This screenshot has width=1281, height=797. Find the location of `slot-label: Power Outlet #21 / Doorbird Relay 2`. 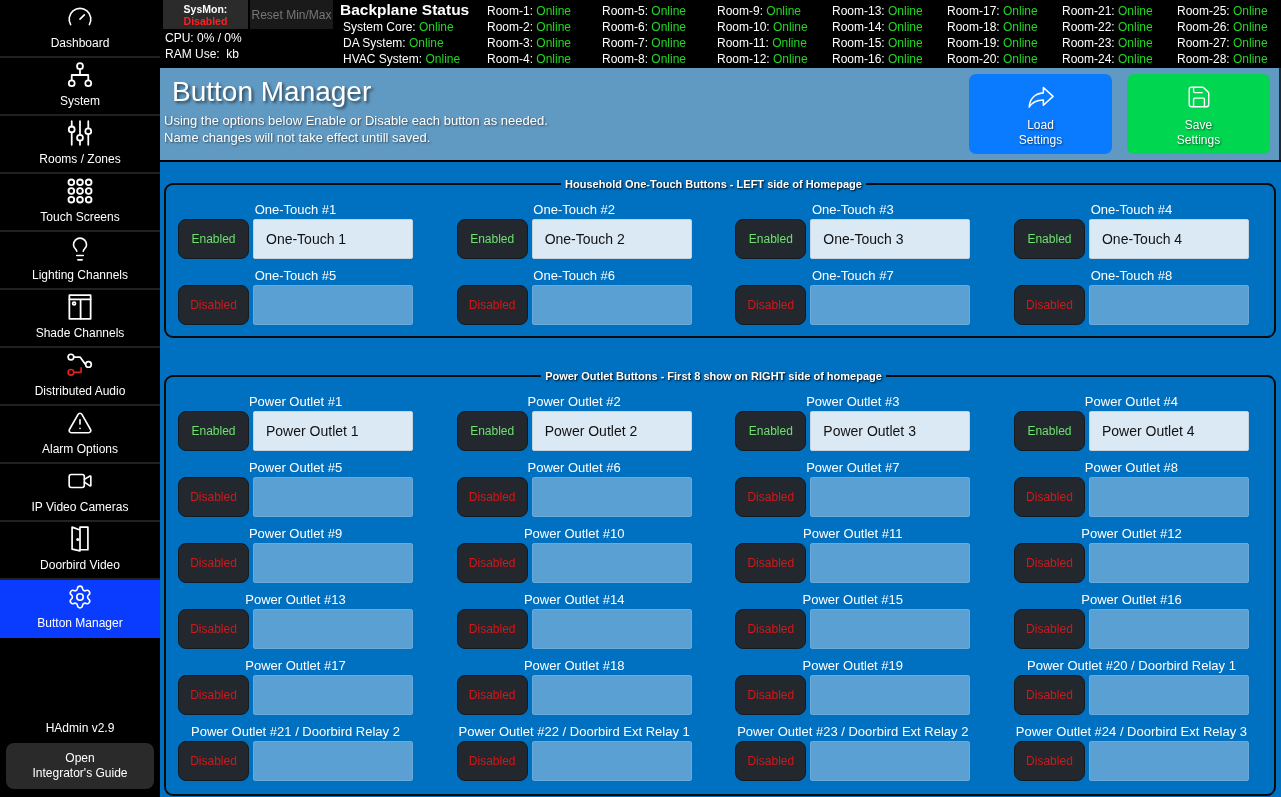

slot-label: Power Outlet #21 / Doorbird Relay 2 is located at coordinates (295, 732).